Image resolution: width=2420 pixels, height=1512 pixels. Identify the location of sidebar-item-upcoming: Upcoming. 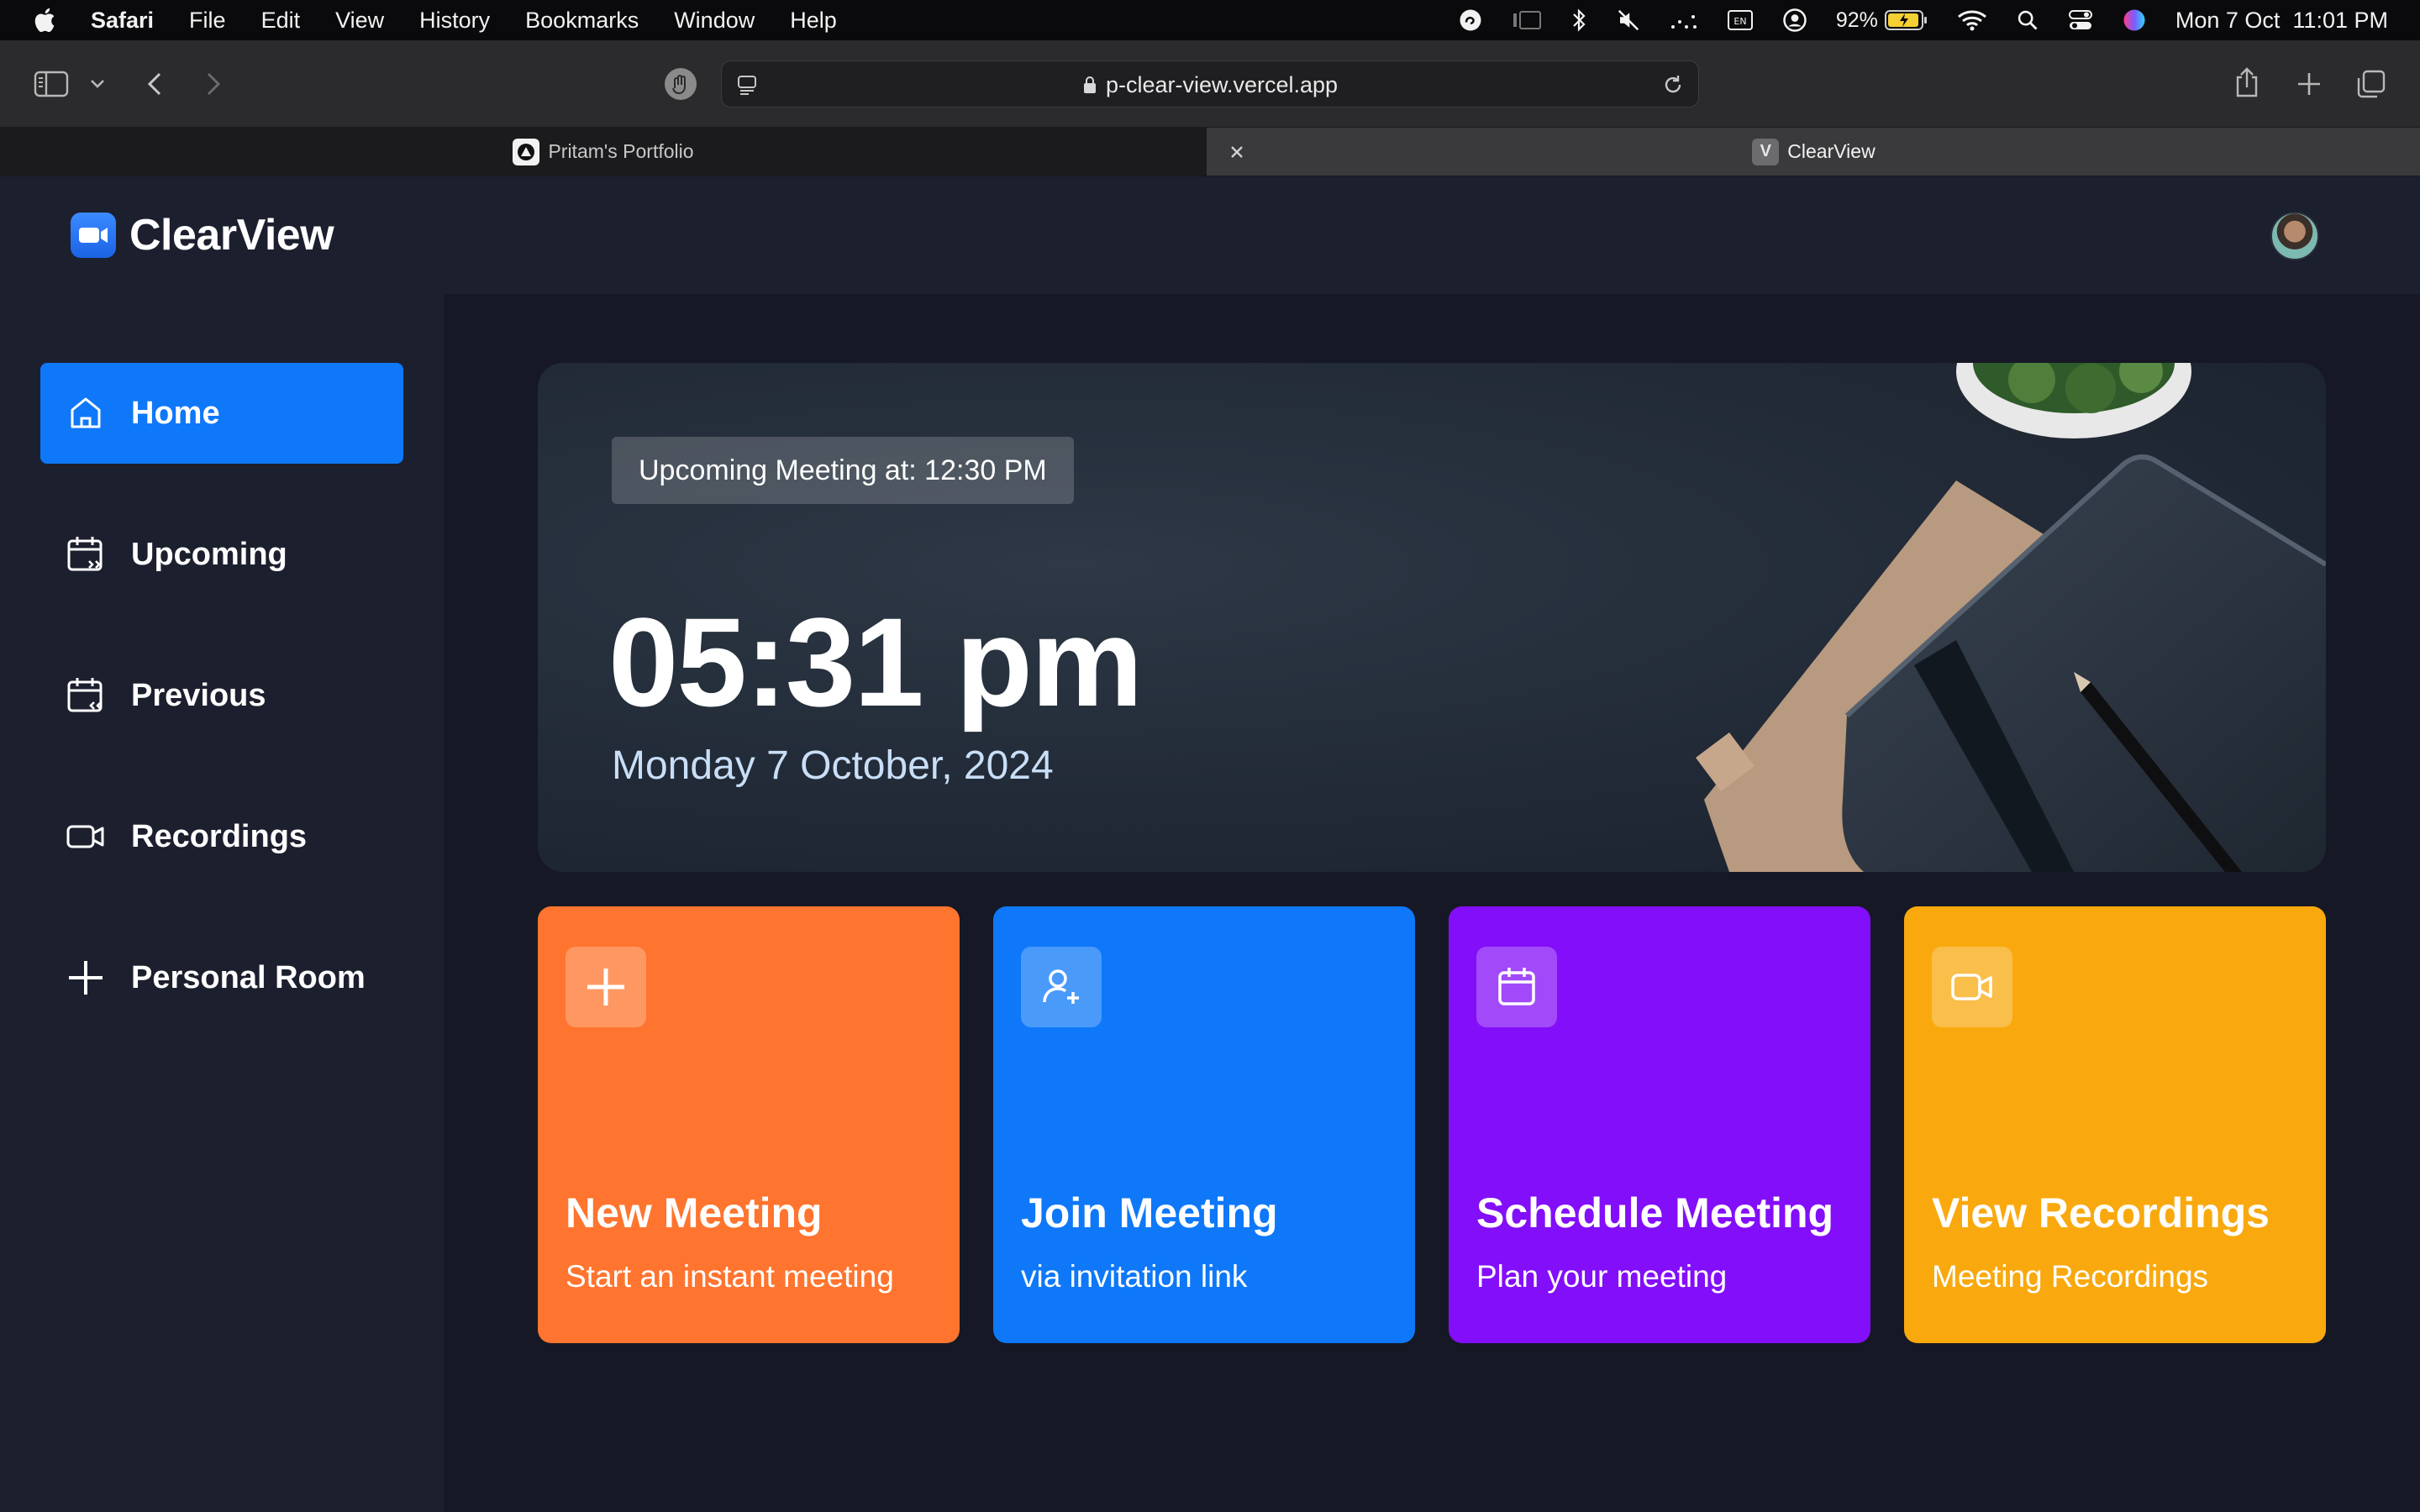
(221, 554).